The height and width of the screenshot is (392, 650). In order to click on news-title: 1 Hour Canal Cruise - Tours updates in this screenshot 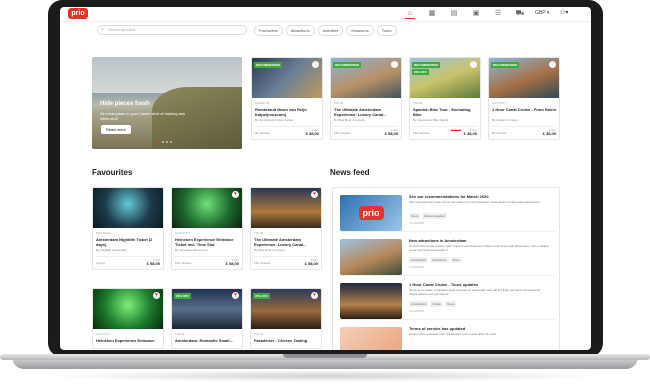, I will do `click(443, 284)`.